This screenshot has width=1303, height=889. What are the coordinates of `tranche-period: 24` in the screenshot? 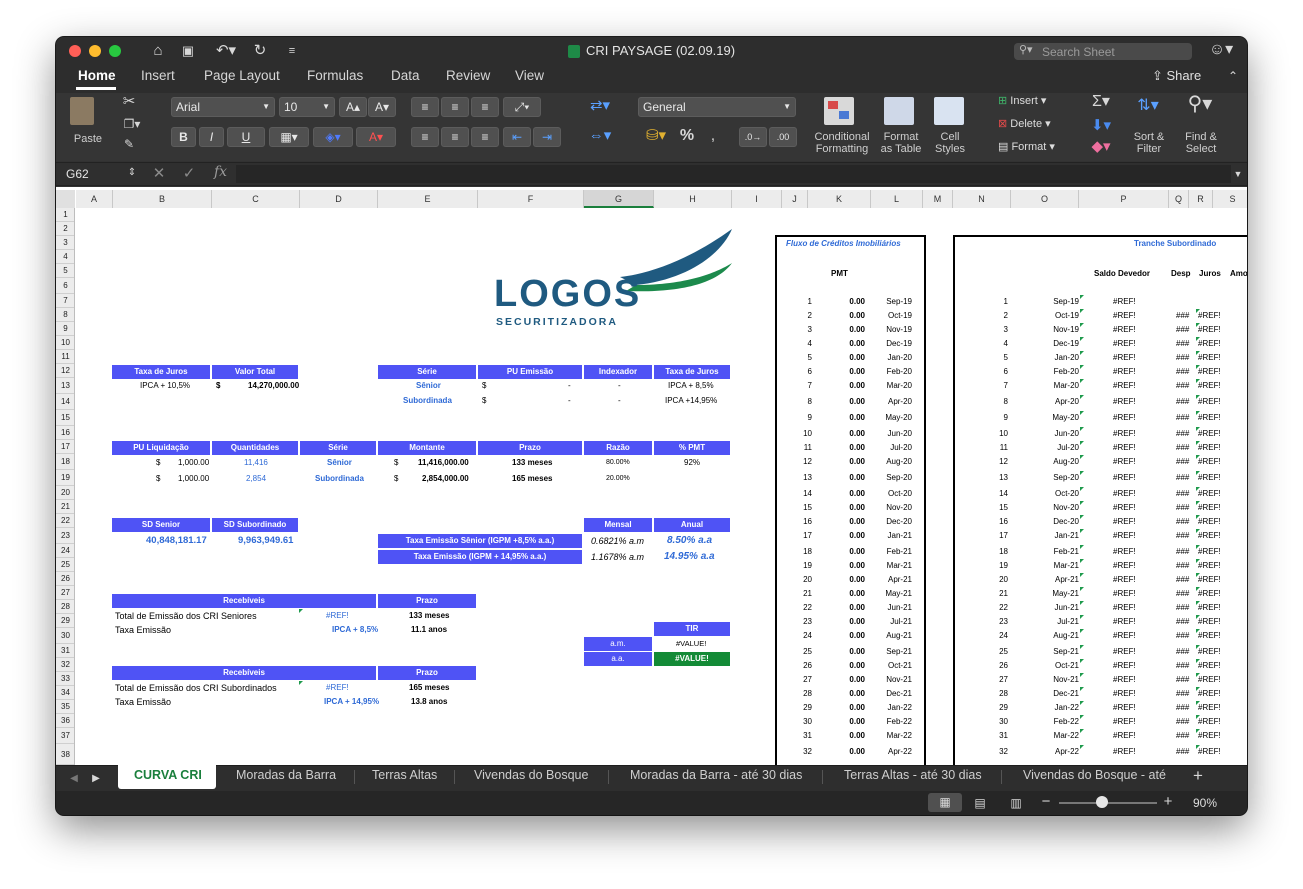 It's located at (983, 636).